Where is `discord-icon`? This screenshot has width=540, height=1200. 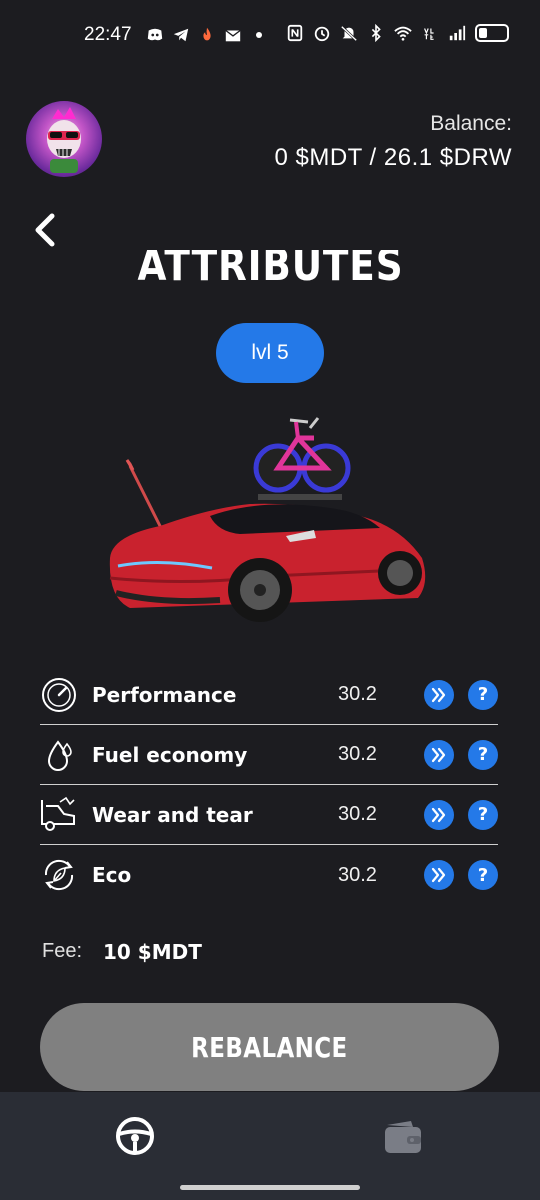 discord-icon is located at coordinates (155, 34).